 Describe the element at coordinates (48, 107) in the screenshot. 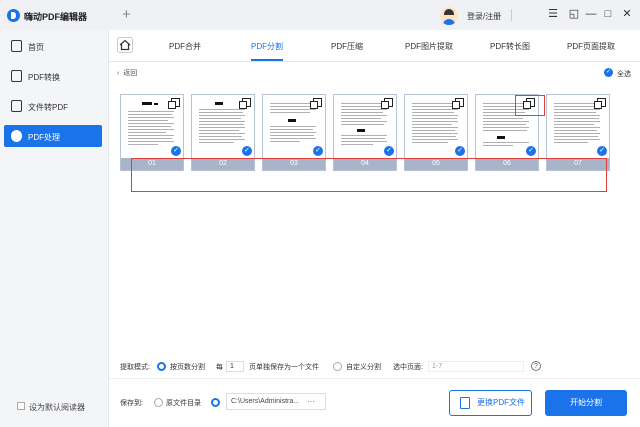

I see `sidebar-item-label: 文件转PDF` at that location.